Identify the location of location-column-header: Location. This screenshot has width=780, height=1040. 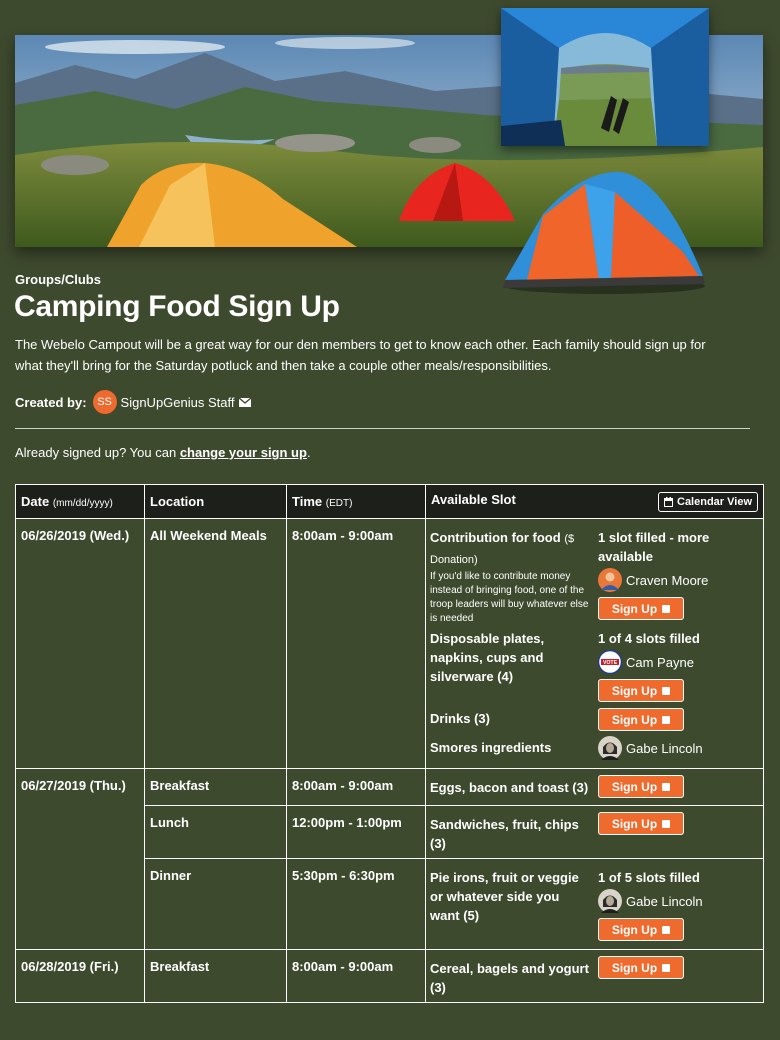
(215, 501).